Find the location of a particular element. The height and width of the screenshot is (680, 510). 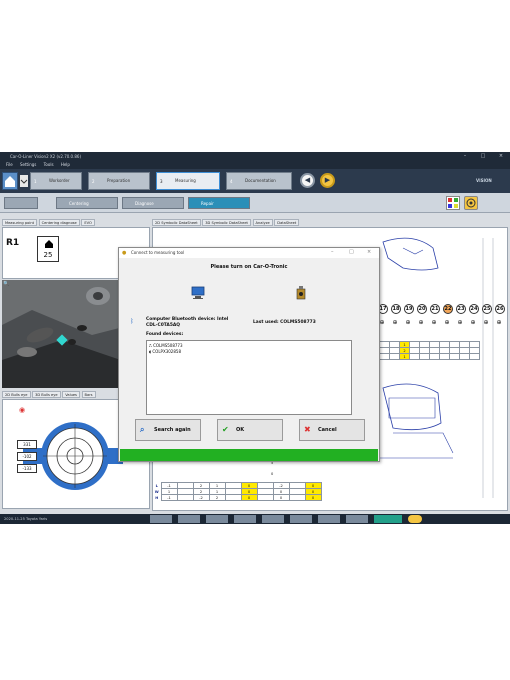

close-window-button: × is located at coordinates (501, 156).